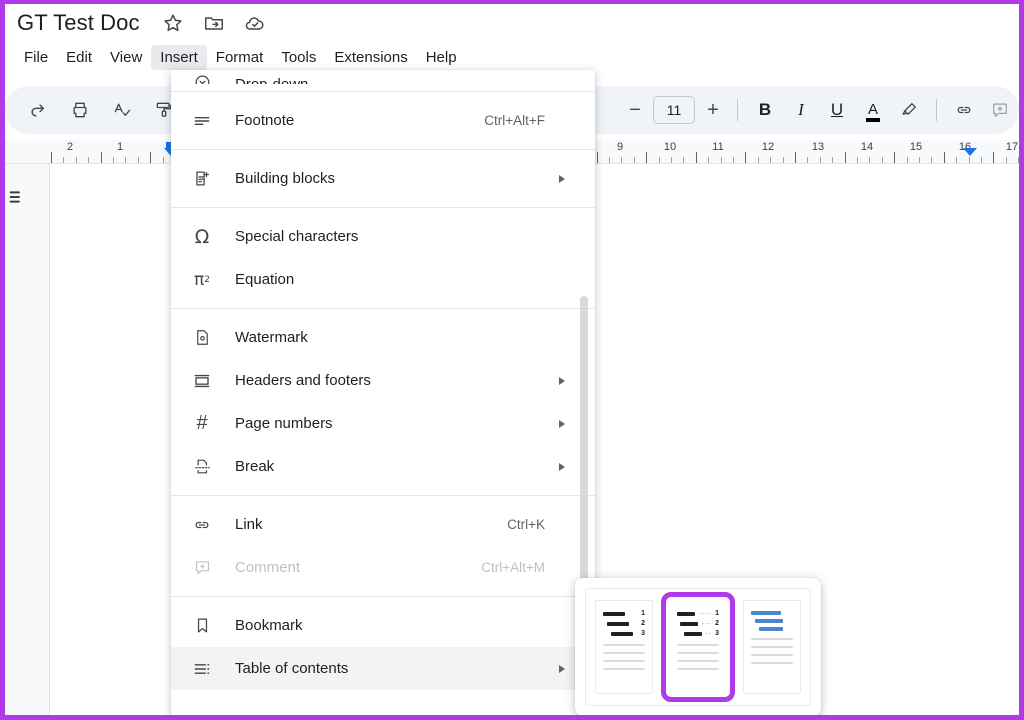 The height and width of the screenshot is (720, 1024). Describe the element at coordinates (717, 633) in the screenshot. I see `toc-page-number: 3` at that location.